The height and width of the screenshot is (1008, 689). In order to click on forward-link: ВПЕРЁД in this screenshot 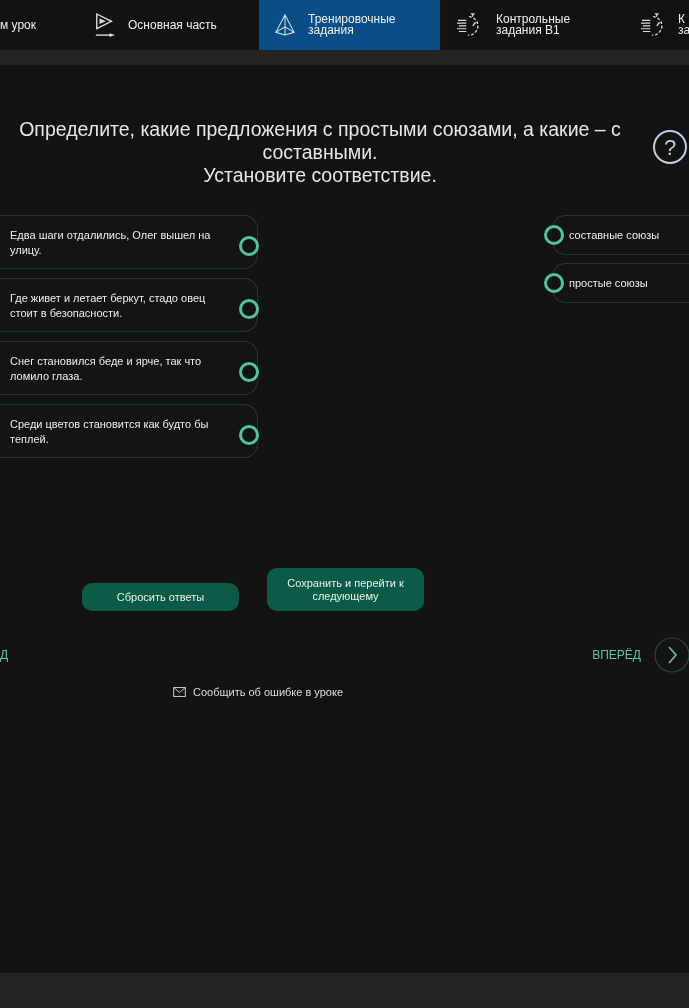, I will do `click(616, 655)`.